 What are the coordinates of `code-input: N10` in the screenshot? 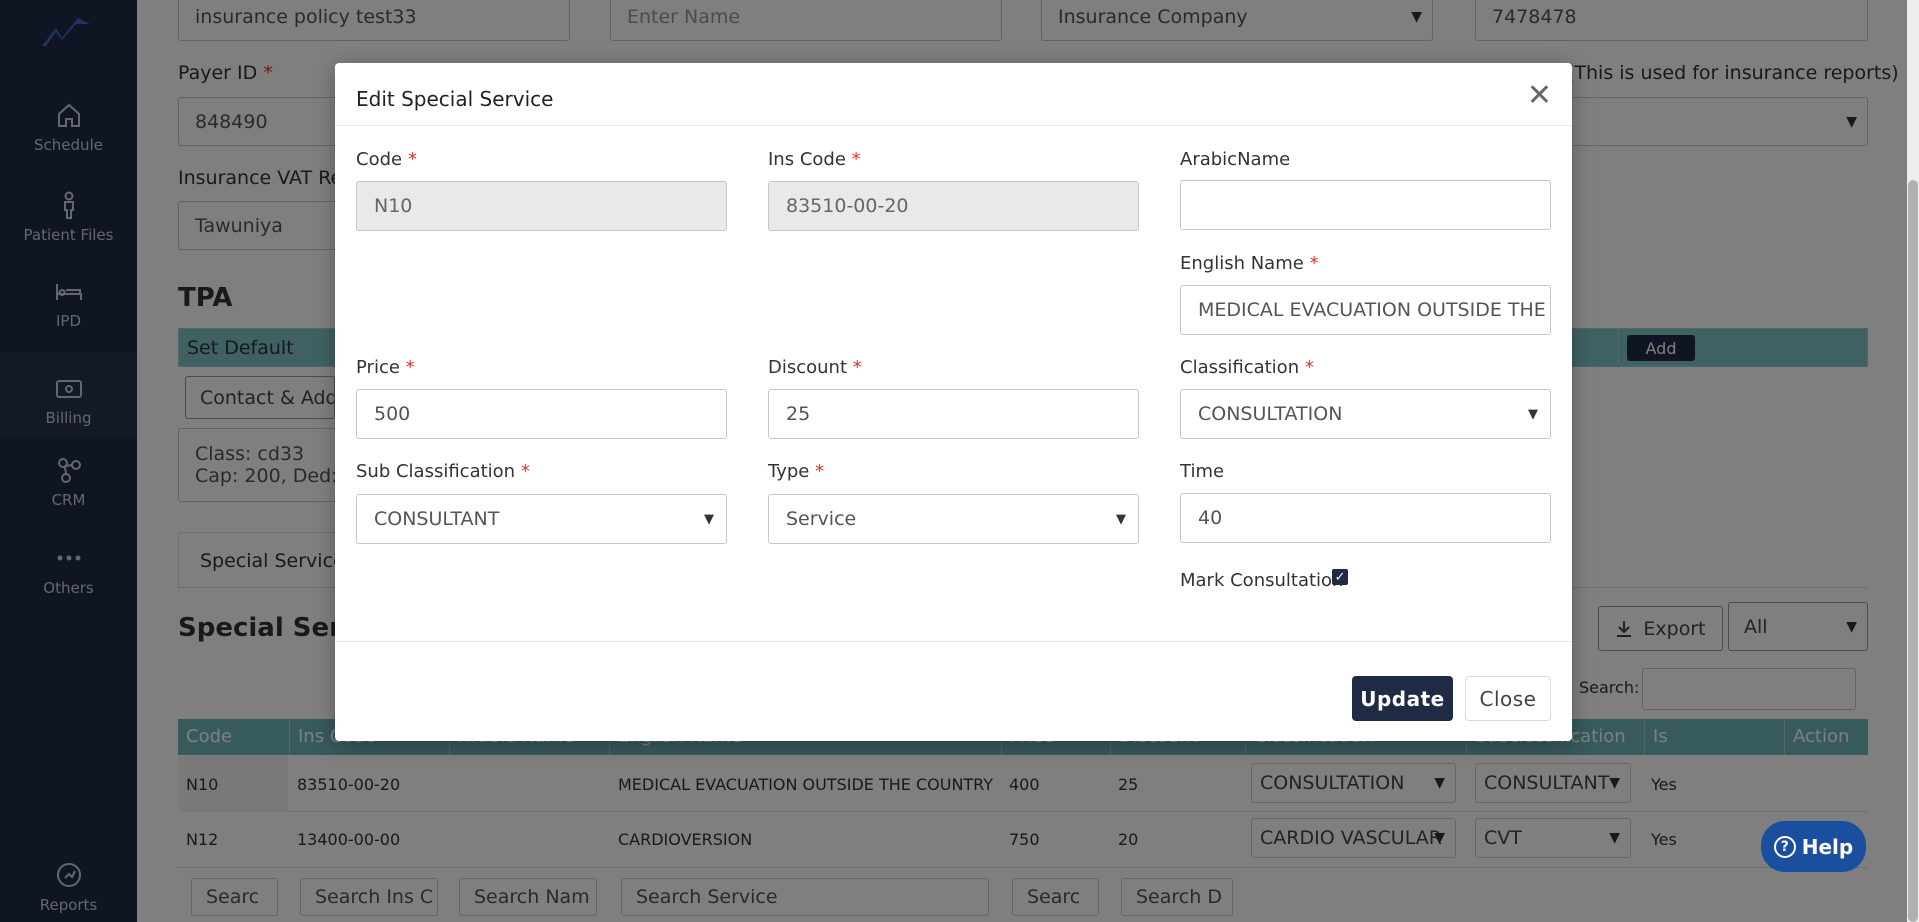 It's located at (541, 206).